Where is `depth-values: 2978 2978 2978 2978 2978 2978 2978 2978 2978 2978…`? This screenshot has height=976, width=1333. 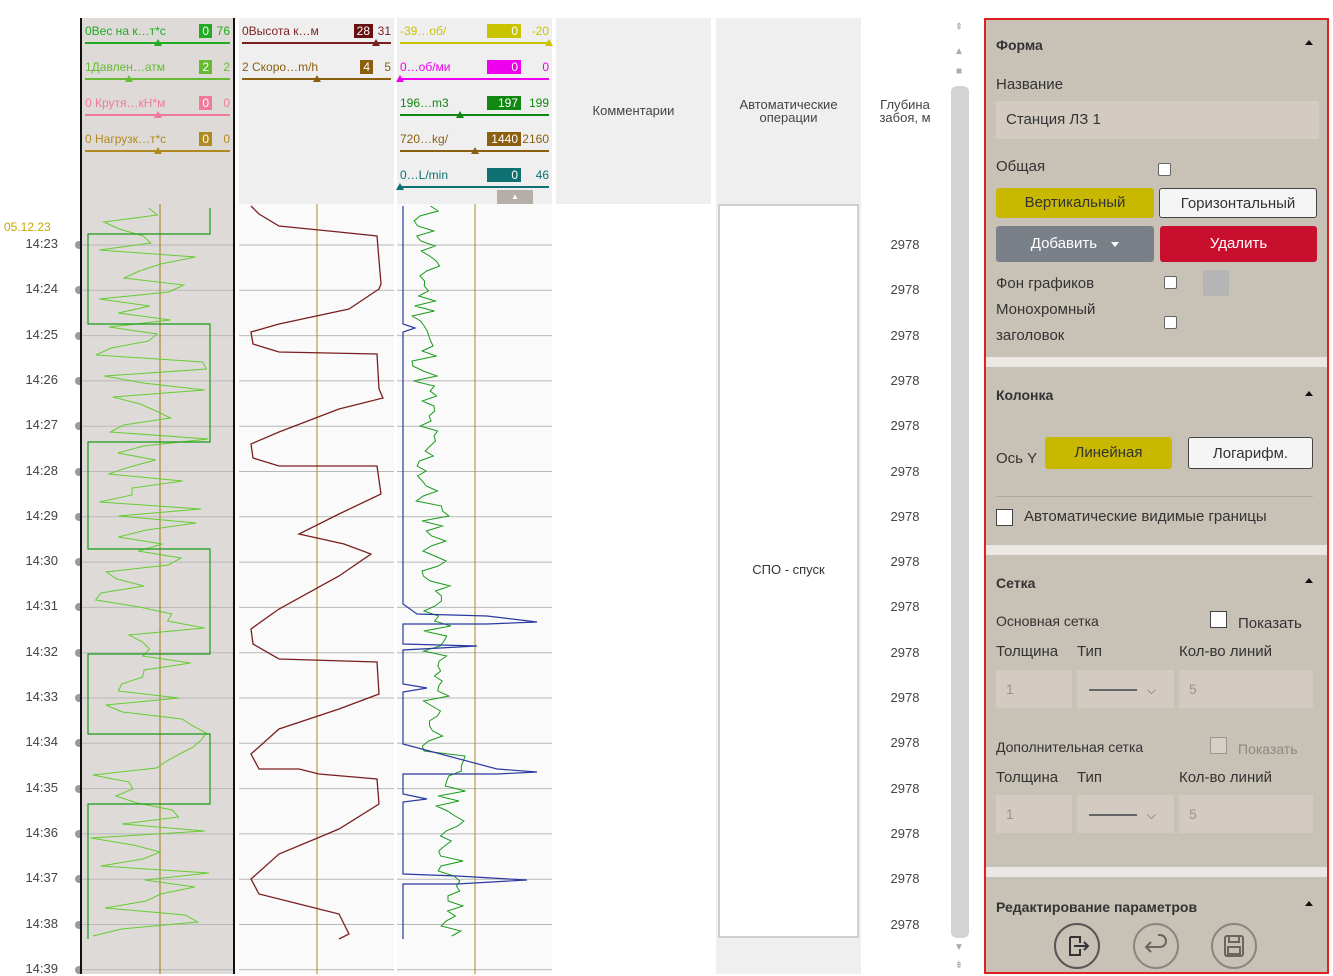
depth-values: 2978 2978 2978 2978 2978 2978 2978 2978 2978 2978… is located at coordinates (905, 589).